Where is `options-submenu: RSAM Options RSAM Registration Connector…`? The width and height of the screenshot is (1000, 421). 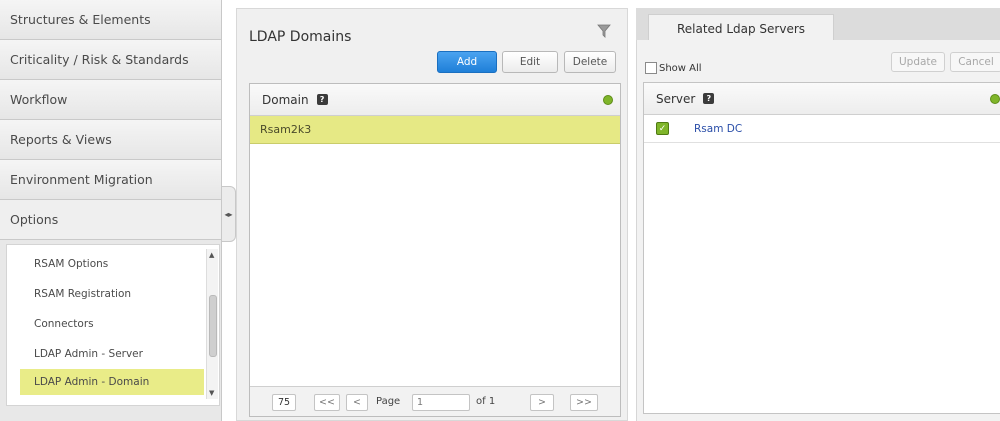
options-submenu: RSAM Options RSAM Registration Connector… is located at coordinates (113, 325).